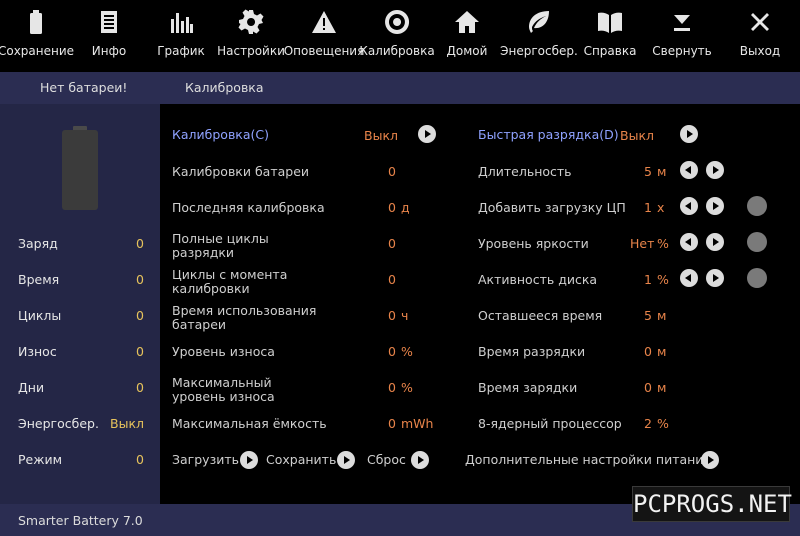 The height and width of the screenshot is (536, 800). Describe the element at coordinates (663, 279) in the screenshot. I see `disk-activity-unit: %` at that location.